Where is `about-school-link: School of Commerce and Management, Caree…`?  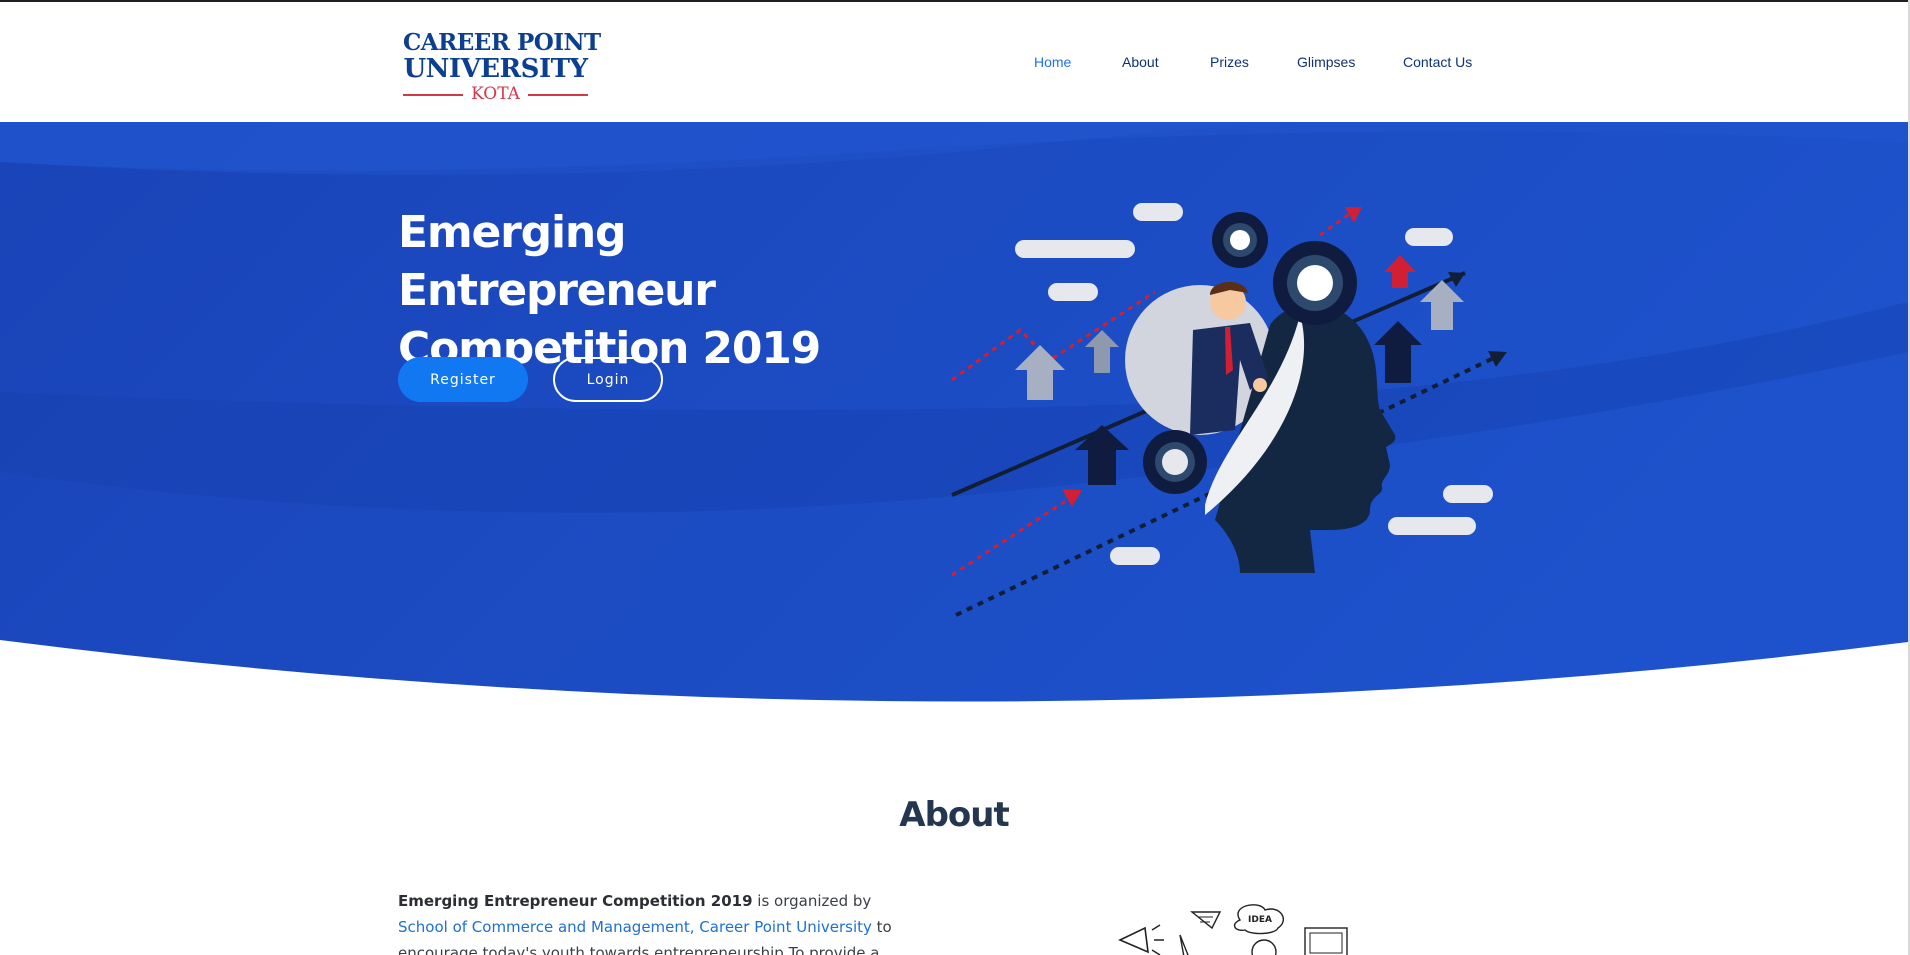 about-school-link: School of Commerce and Management, Caree… is located at coordinates (635, 927).